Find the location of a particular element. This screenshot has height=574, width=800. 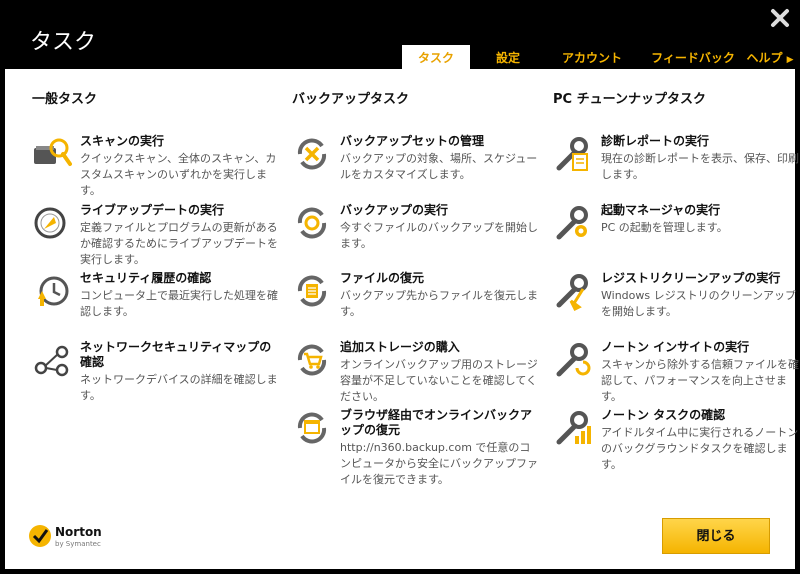

tab-bar: タスク 設定 アカウント フィードバック ヘルプ ▶ is located at coordinates (601, 57).